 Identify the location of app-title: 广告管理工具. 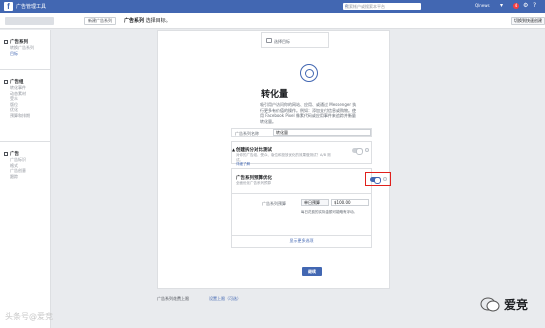
(31, 6).